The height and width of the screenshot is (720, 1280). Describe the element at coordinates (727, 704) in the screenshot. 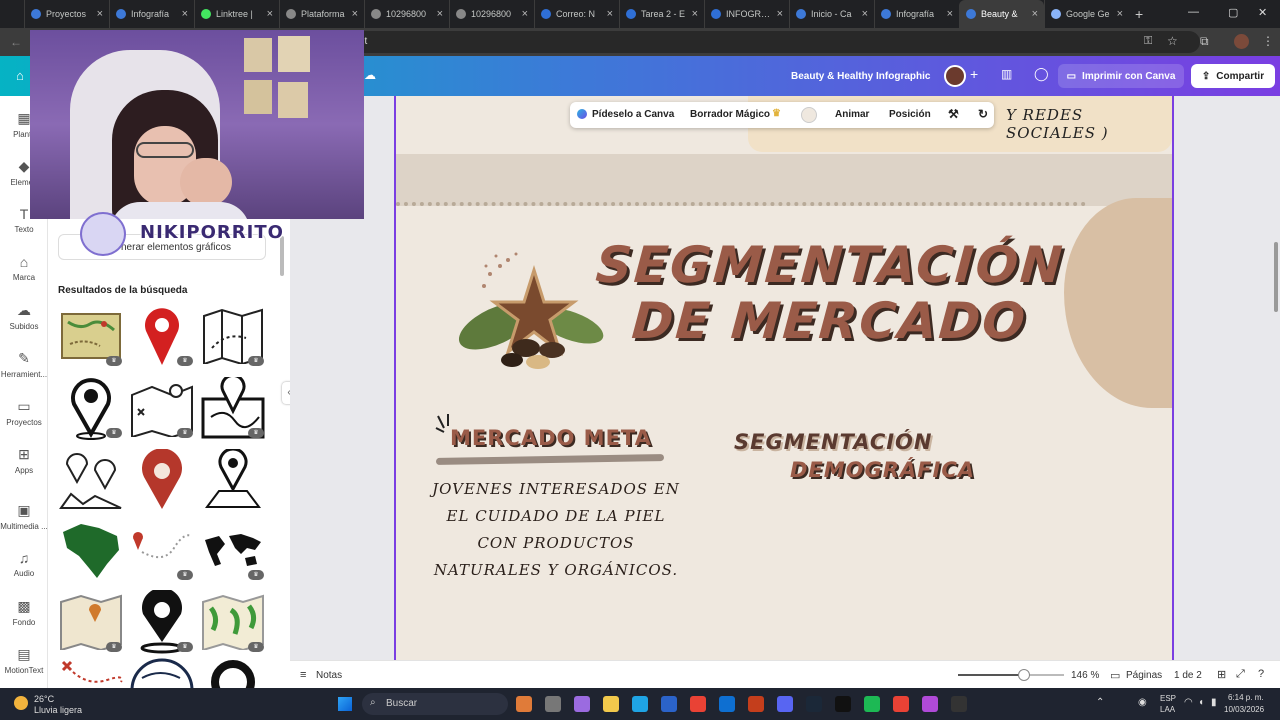

I see `outlook-icon` at that location.